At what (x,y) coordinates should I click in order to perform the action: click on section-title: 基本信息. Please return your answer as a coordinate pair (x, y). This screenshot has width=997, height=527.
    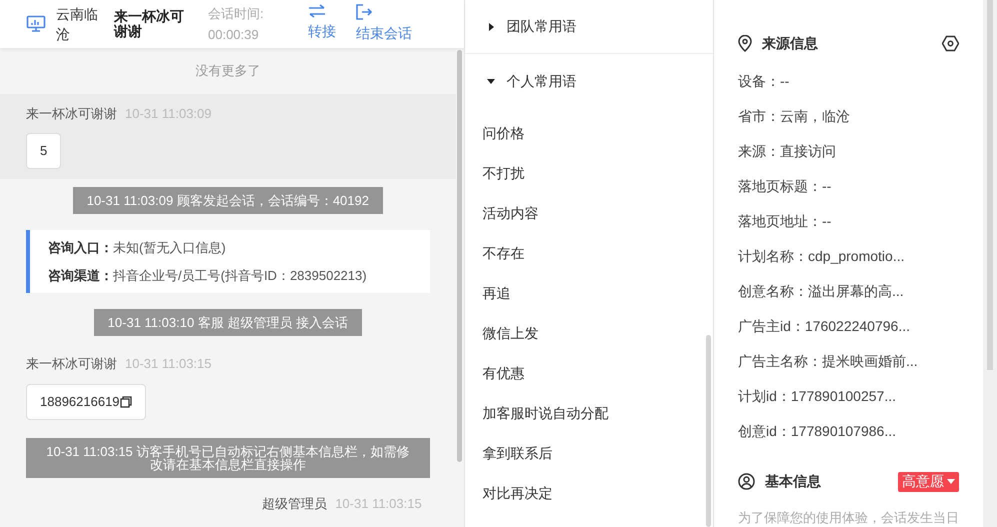
    Looking at the image, I should click on (793, 481).